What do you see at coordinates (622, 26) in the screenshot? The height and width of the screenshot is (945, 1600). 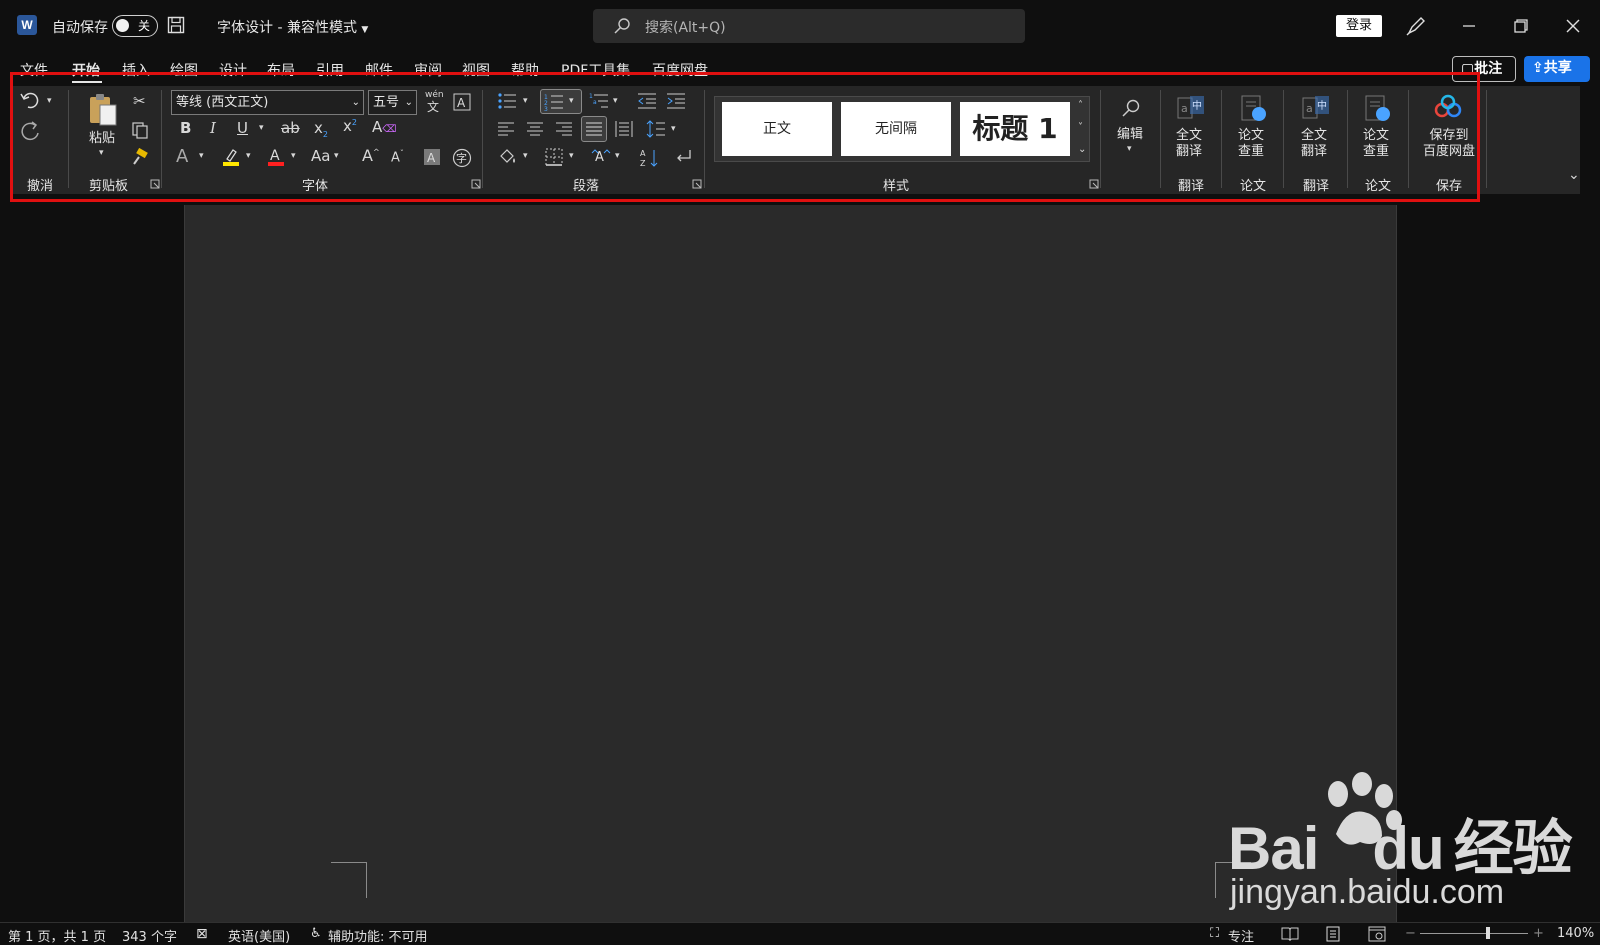 I see `search-icon` at bounding box center [622, 26].